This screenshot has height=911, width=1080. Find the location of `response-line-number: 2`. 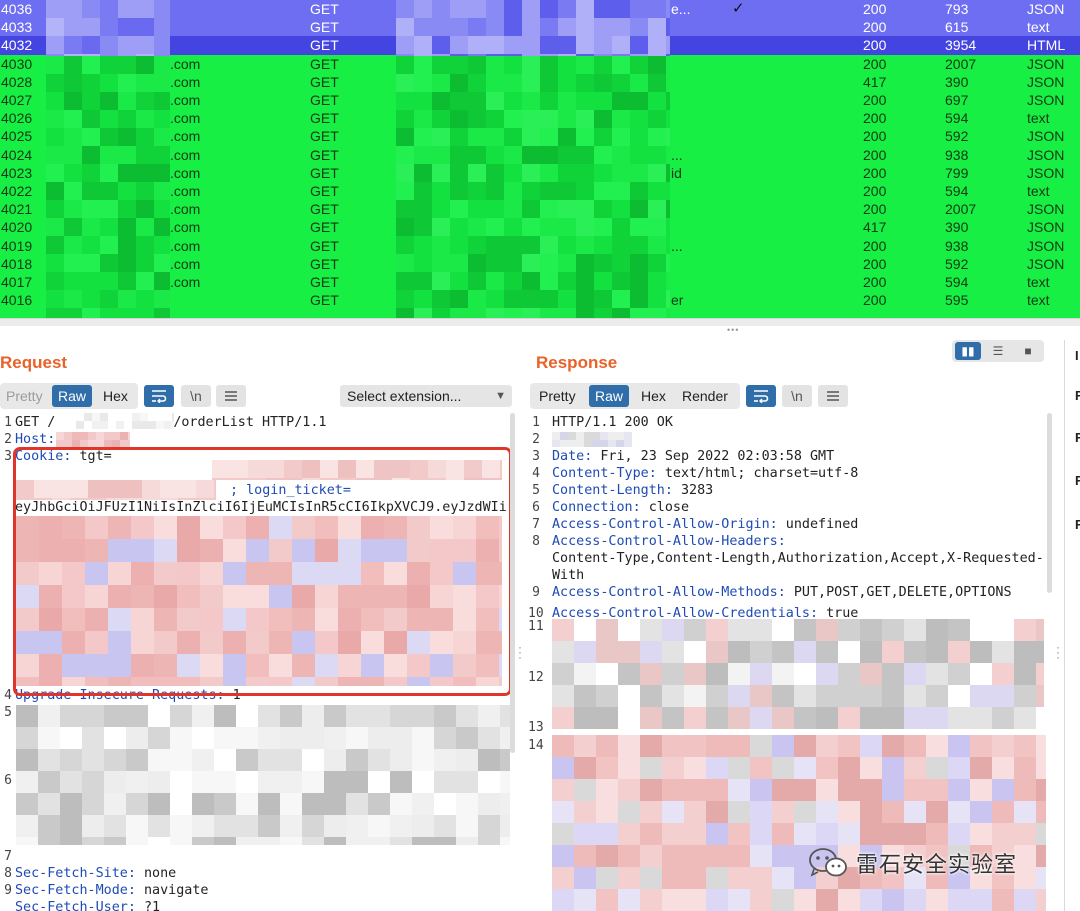

response-line-number: 2 is located at coordinates (536, 439).